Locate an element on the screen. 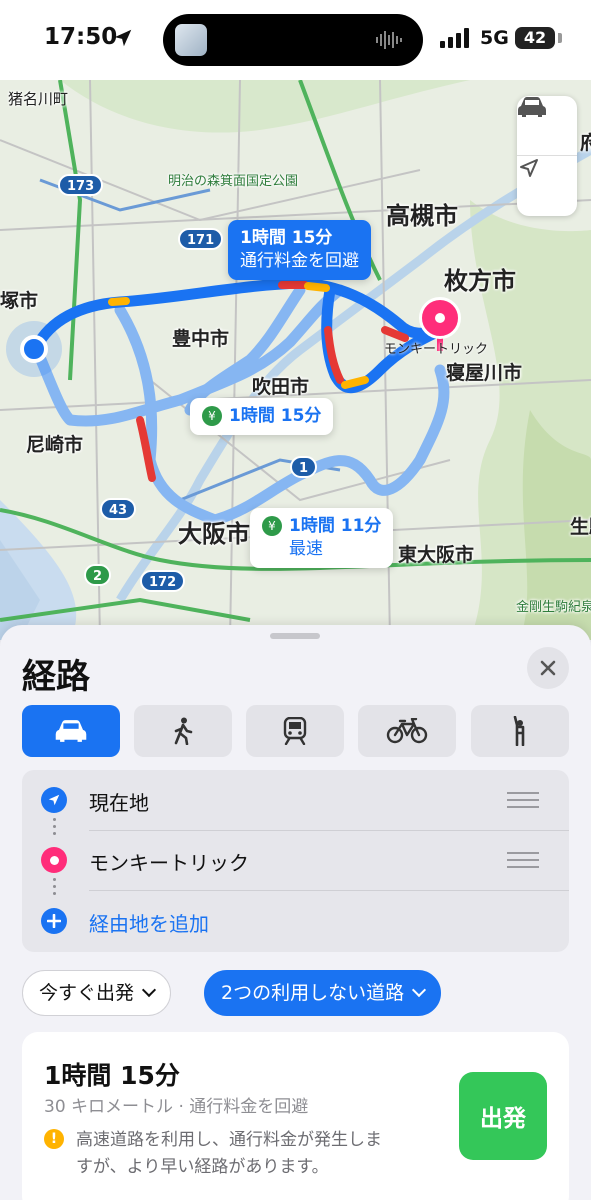  audio-waveform-icon is located at coordinates (389, 40).